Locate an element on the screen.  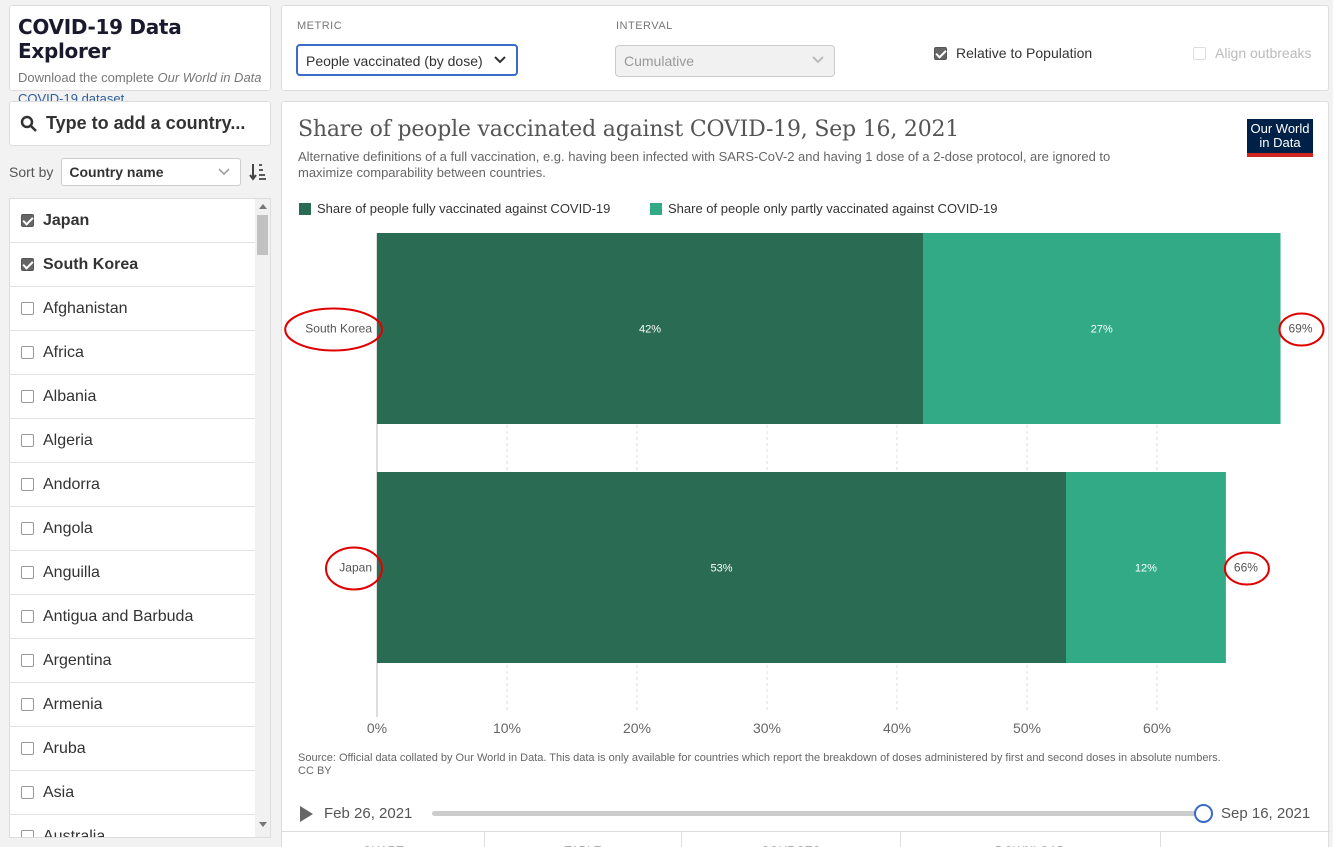
timeline-handle is located at coordinates (1203, 813).